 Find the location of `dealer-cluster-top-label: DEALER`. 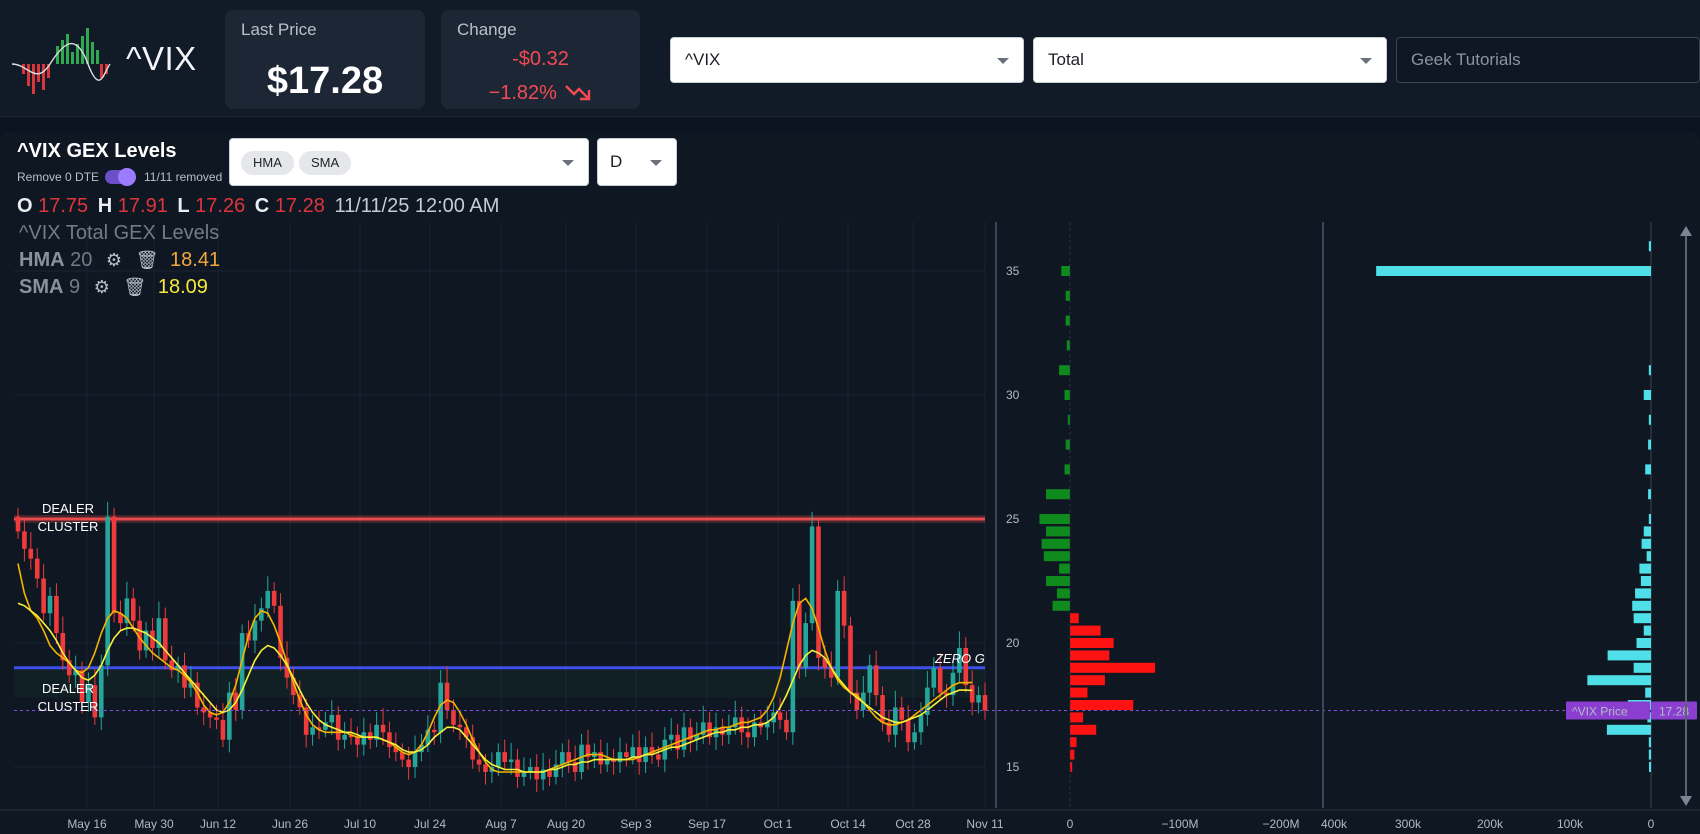

dealer-cluster-top-label: DEALER is located at coordinates (68, 508).